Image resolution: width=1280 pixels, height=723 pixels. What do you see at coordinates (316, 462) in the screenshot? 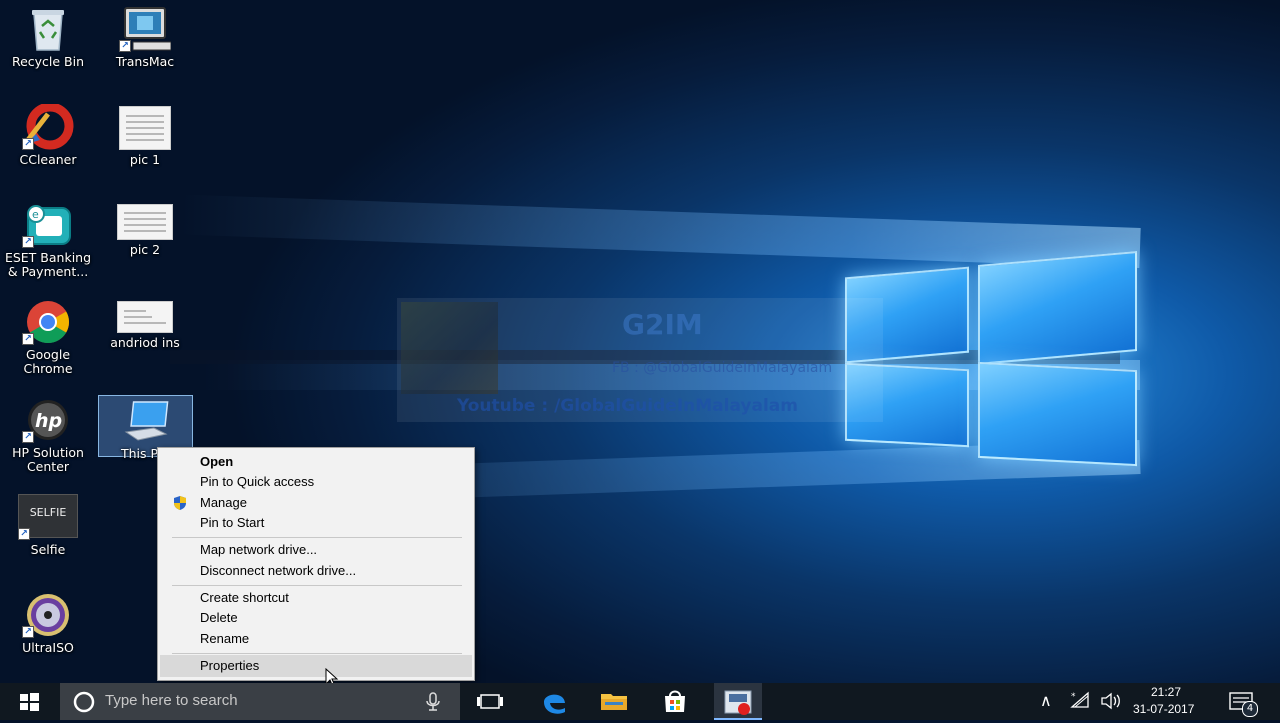
I see `menu-item-open: Open` at bounding box center [316, 462].